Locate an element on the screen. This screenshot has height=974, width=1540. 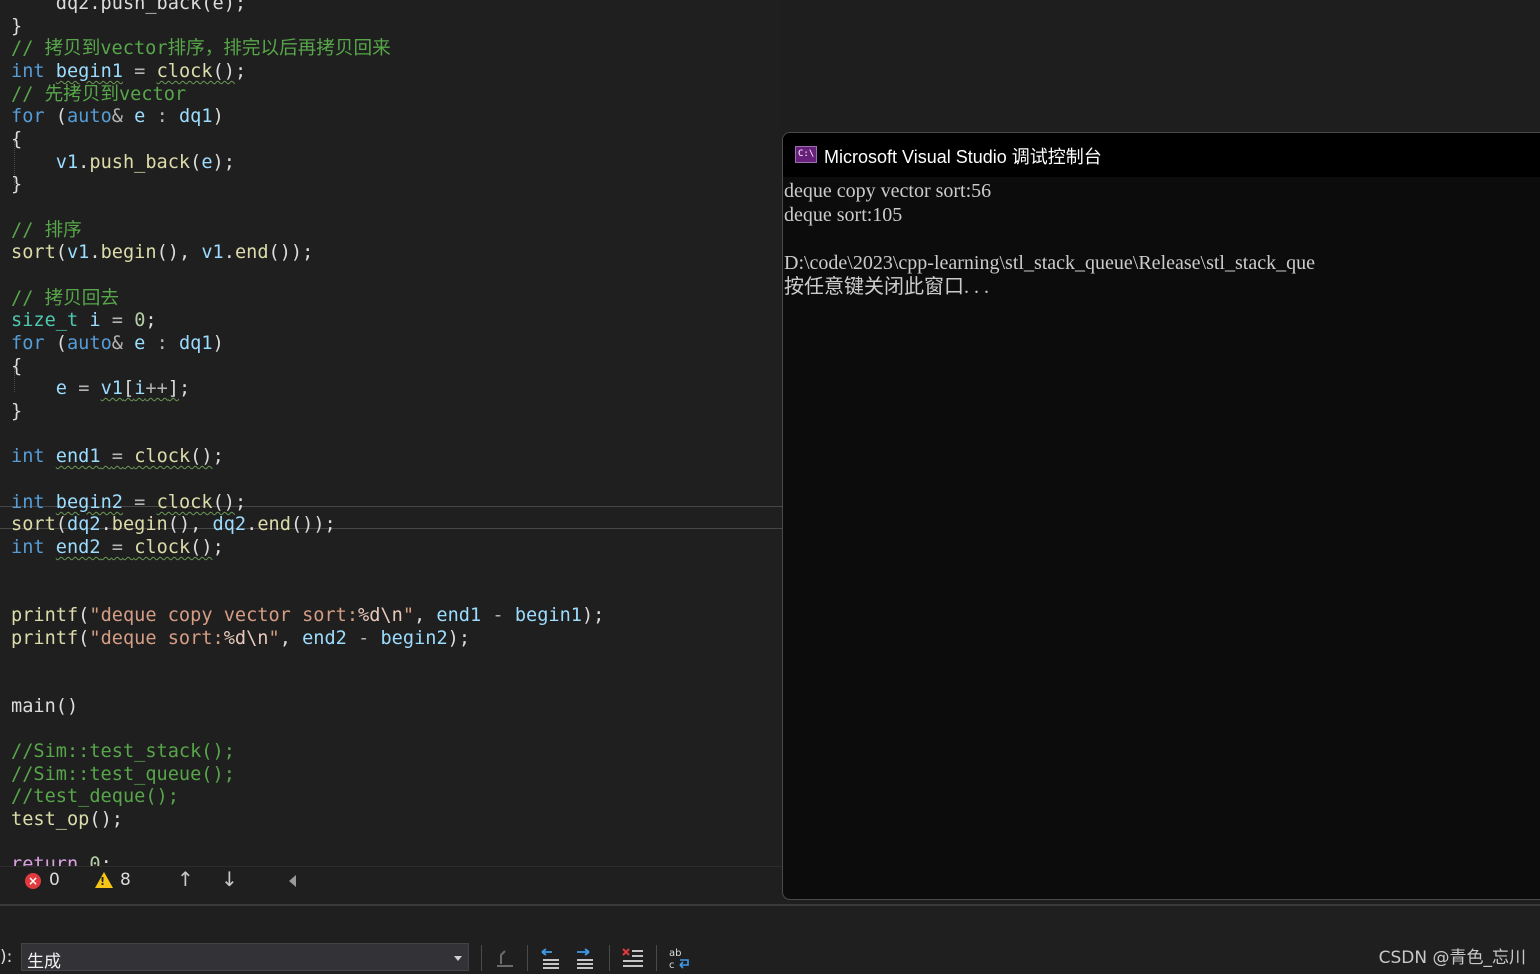
error-count: 0 is located at coordinates (54, 880).